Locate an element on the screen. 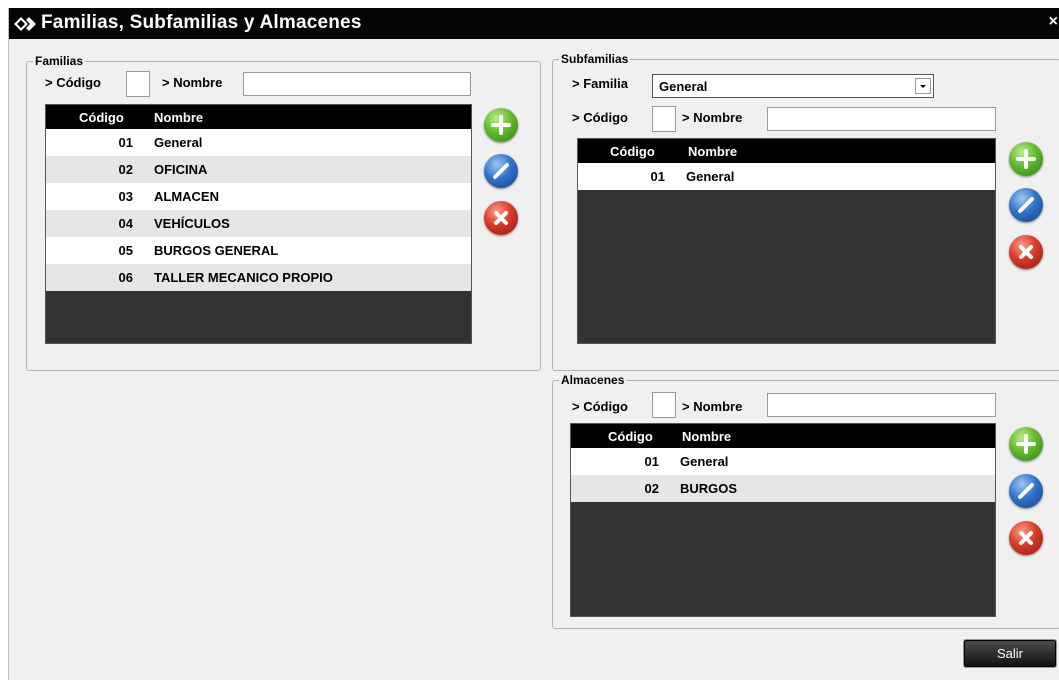  subfamilias-rows: 01 General is located at coordinates (786, 176).